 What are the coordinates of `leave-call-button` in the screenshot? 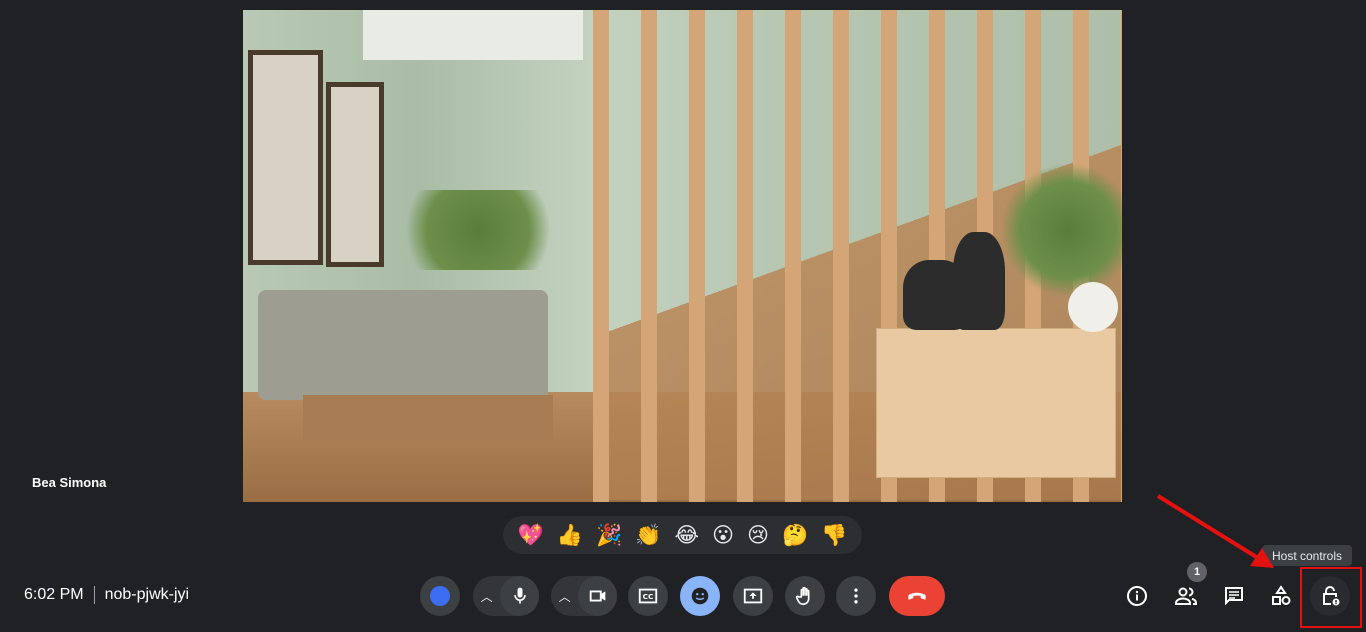 It's located at (917, 596).